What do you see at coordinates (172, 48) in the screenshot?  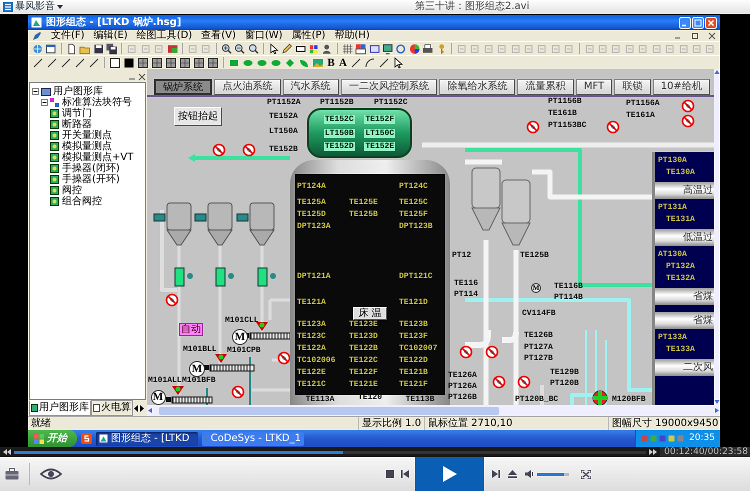 I see `image-icon` at bounding box center [172, 48].